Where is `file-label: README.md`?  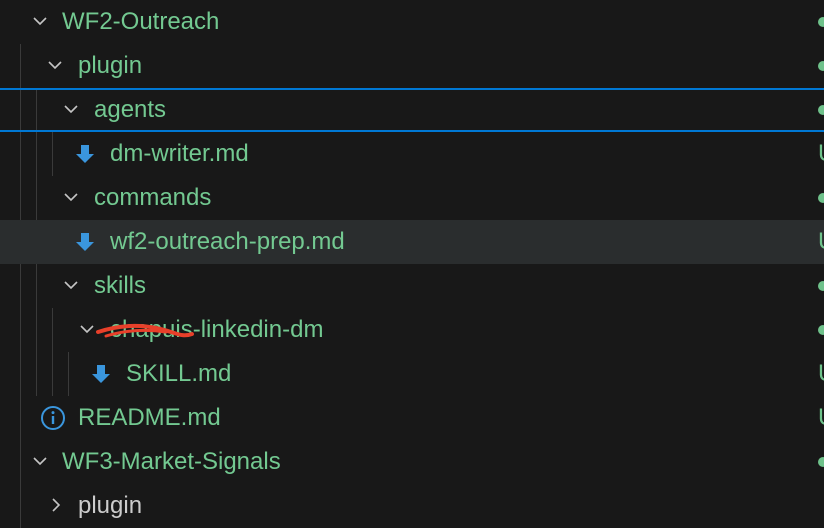 file-label: README.md is located at coordinates (149, 417).